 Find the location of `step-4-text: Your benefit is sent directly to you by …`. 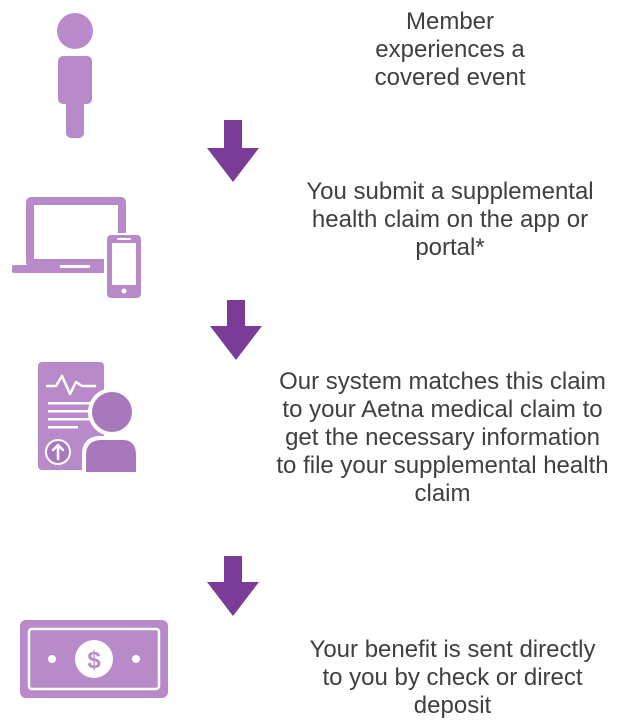

step-4-text: Your benefit is sent directly to you by … is located at coordinates (452, 677).